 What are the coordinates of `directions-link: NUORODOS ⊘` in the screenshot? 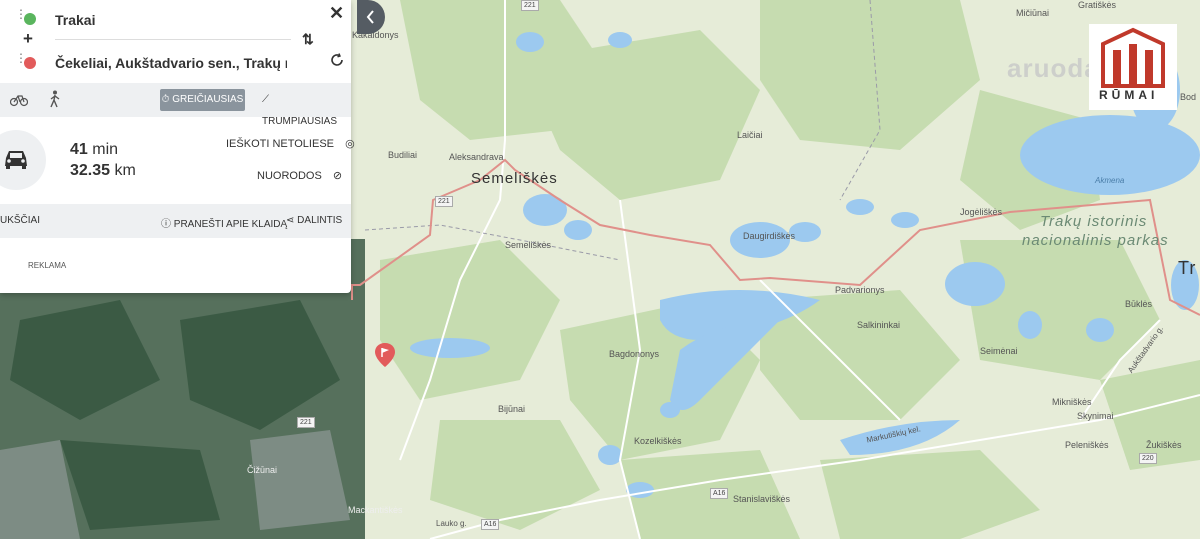 It's located at (299, 175).